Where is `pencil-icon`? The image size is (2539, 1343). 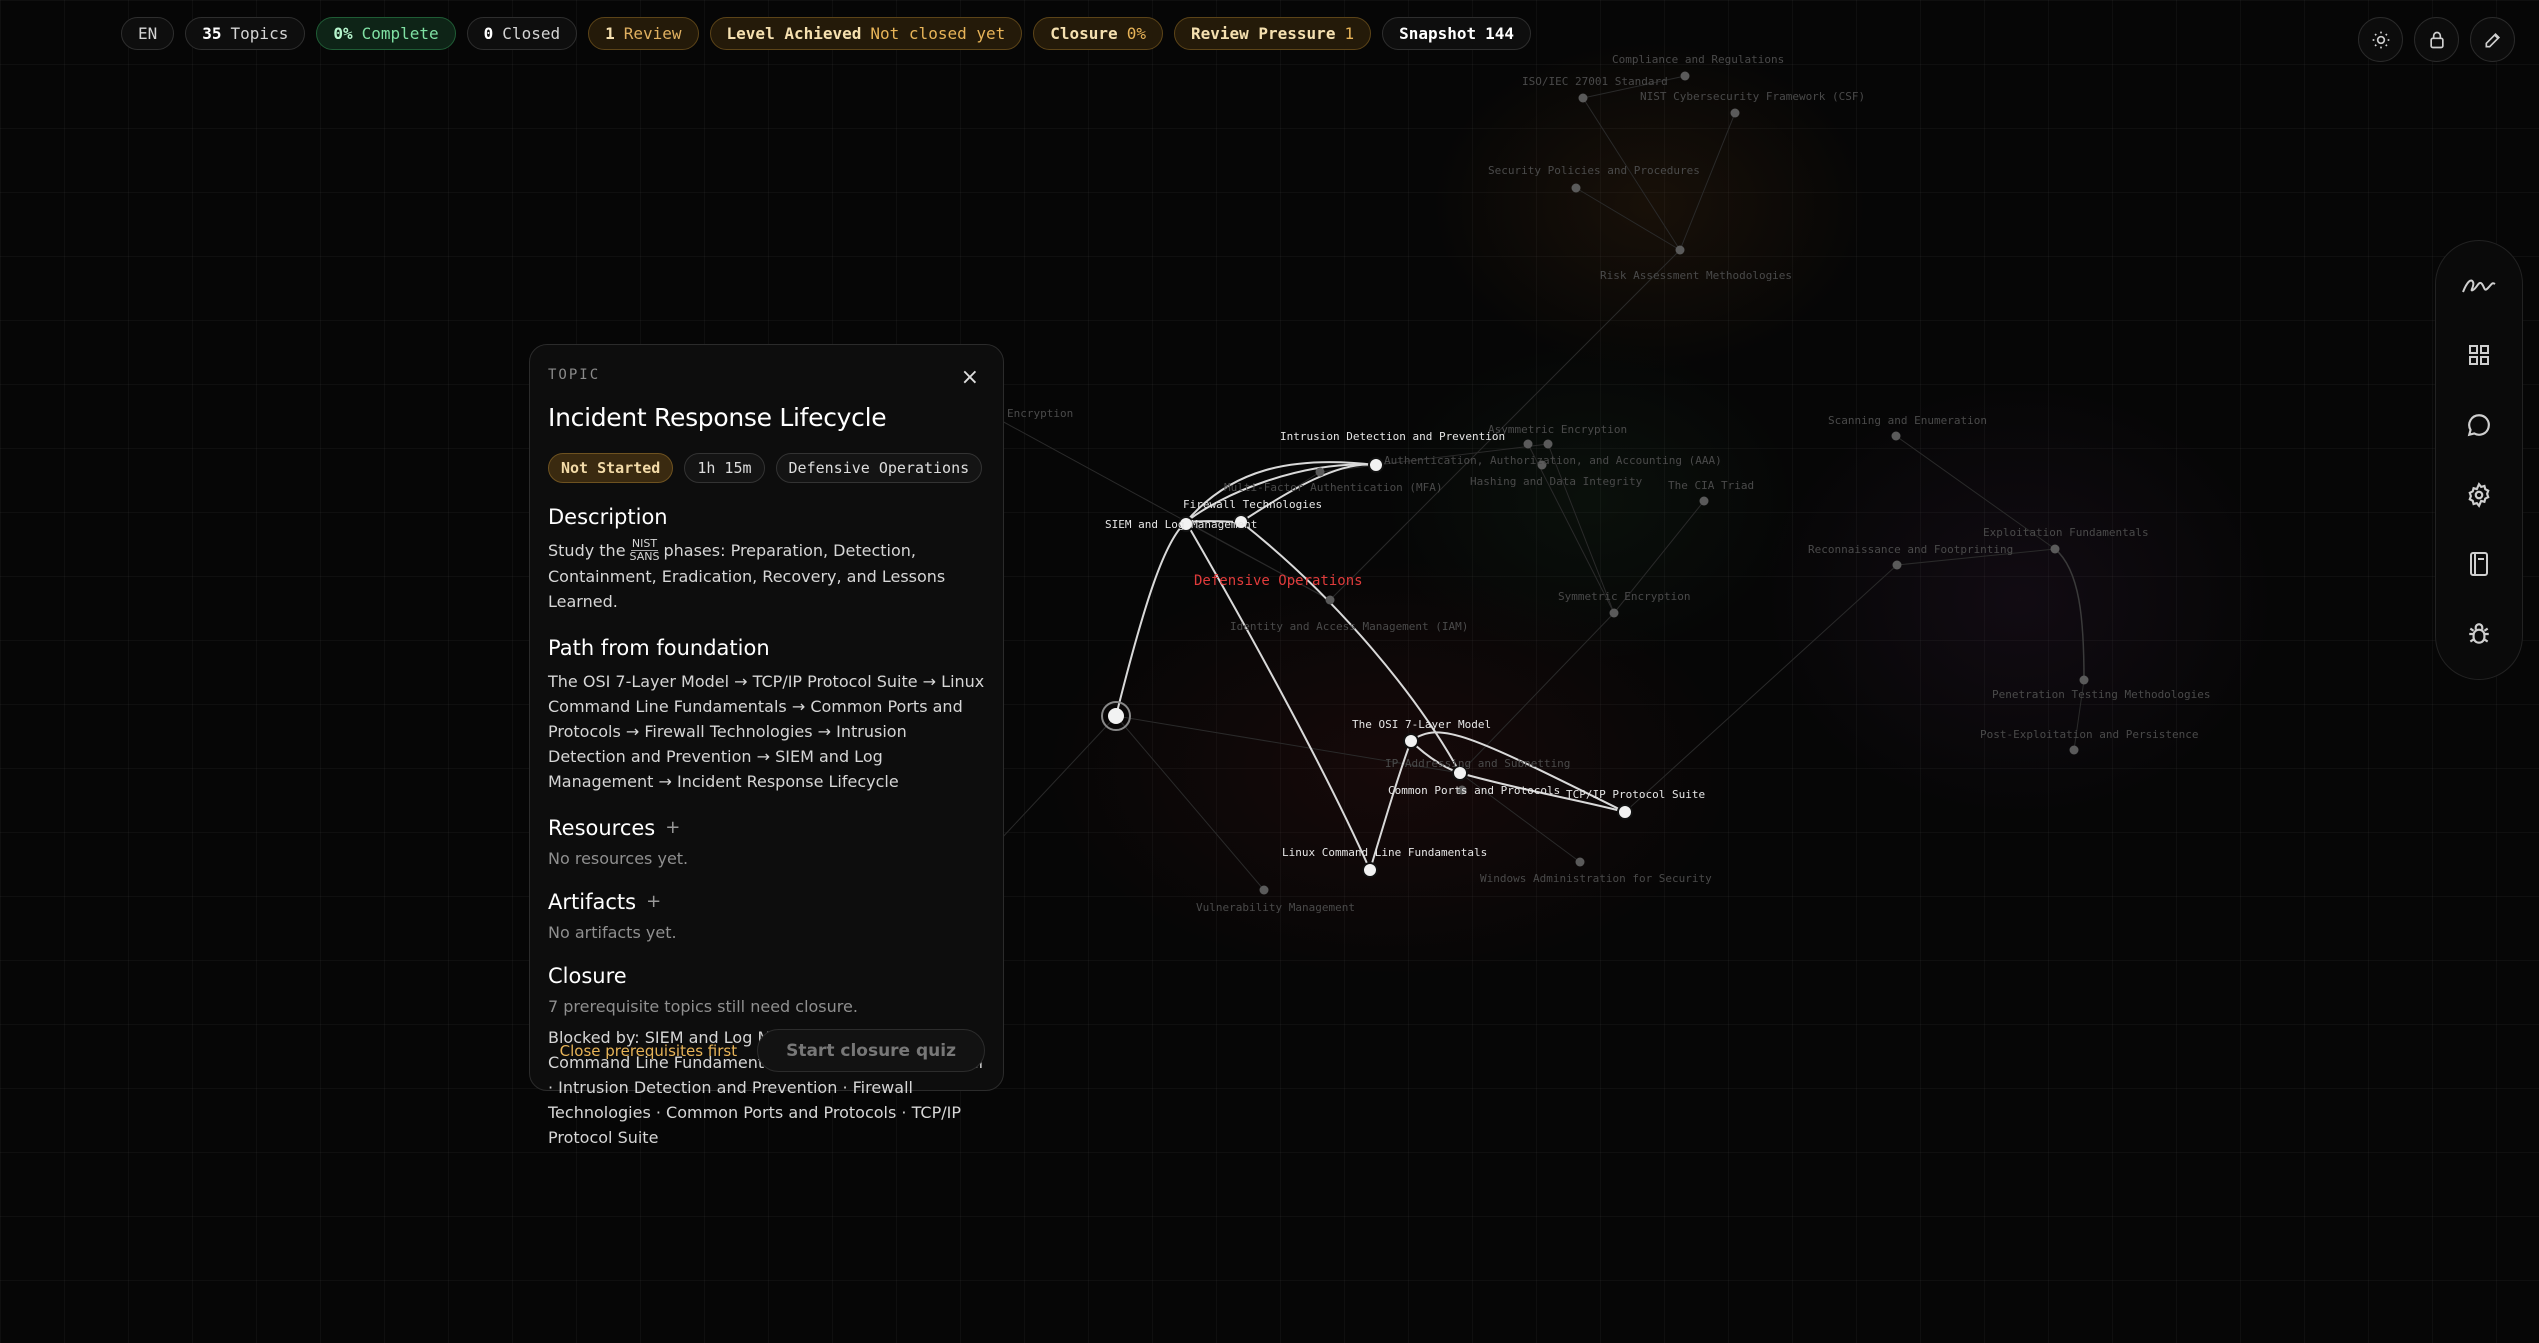 pencil-icon is located at coordinates (2492, 39).